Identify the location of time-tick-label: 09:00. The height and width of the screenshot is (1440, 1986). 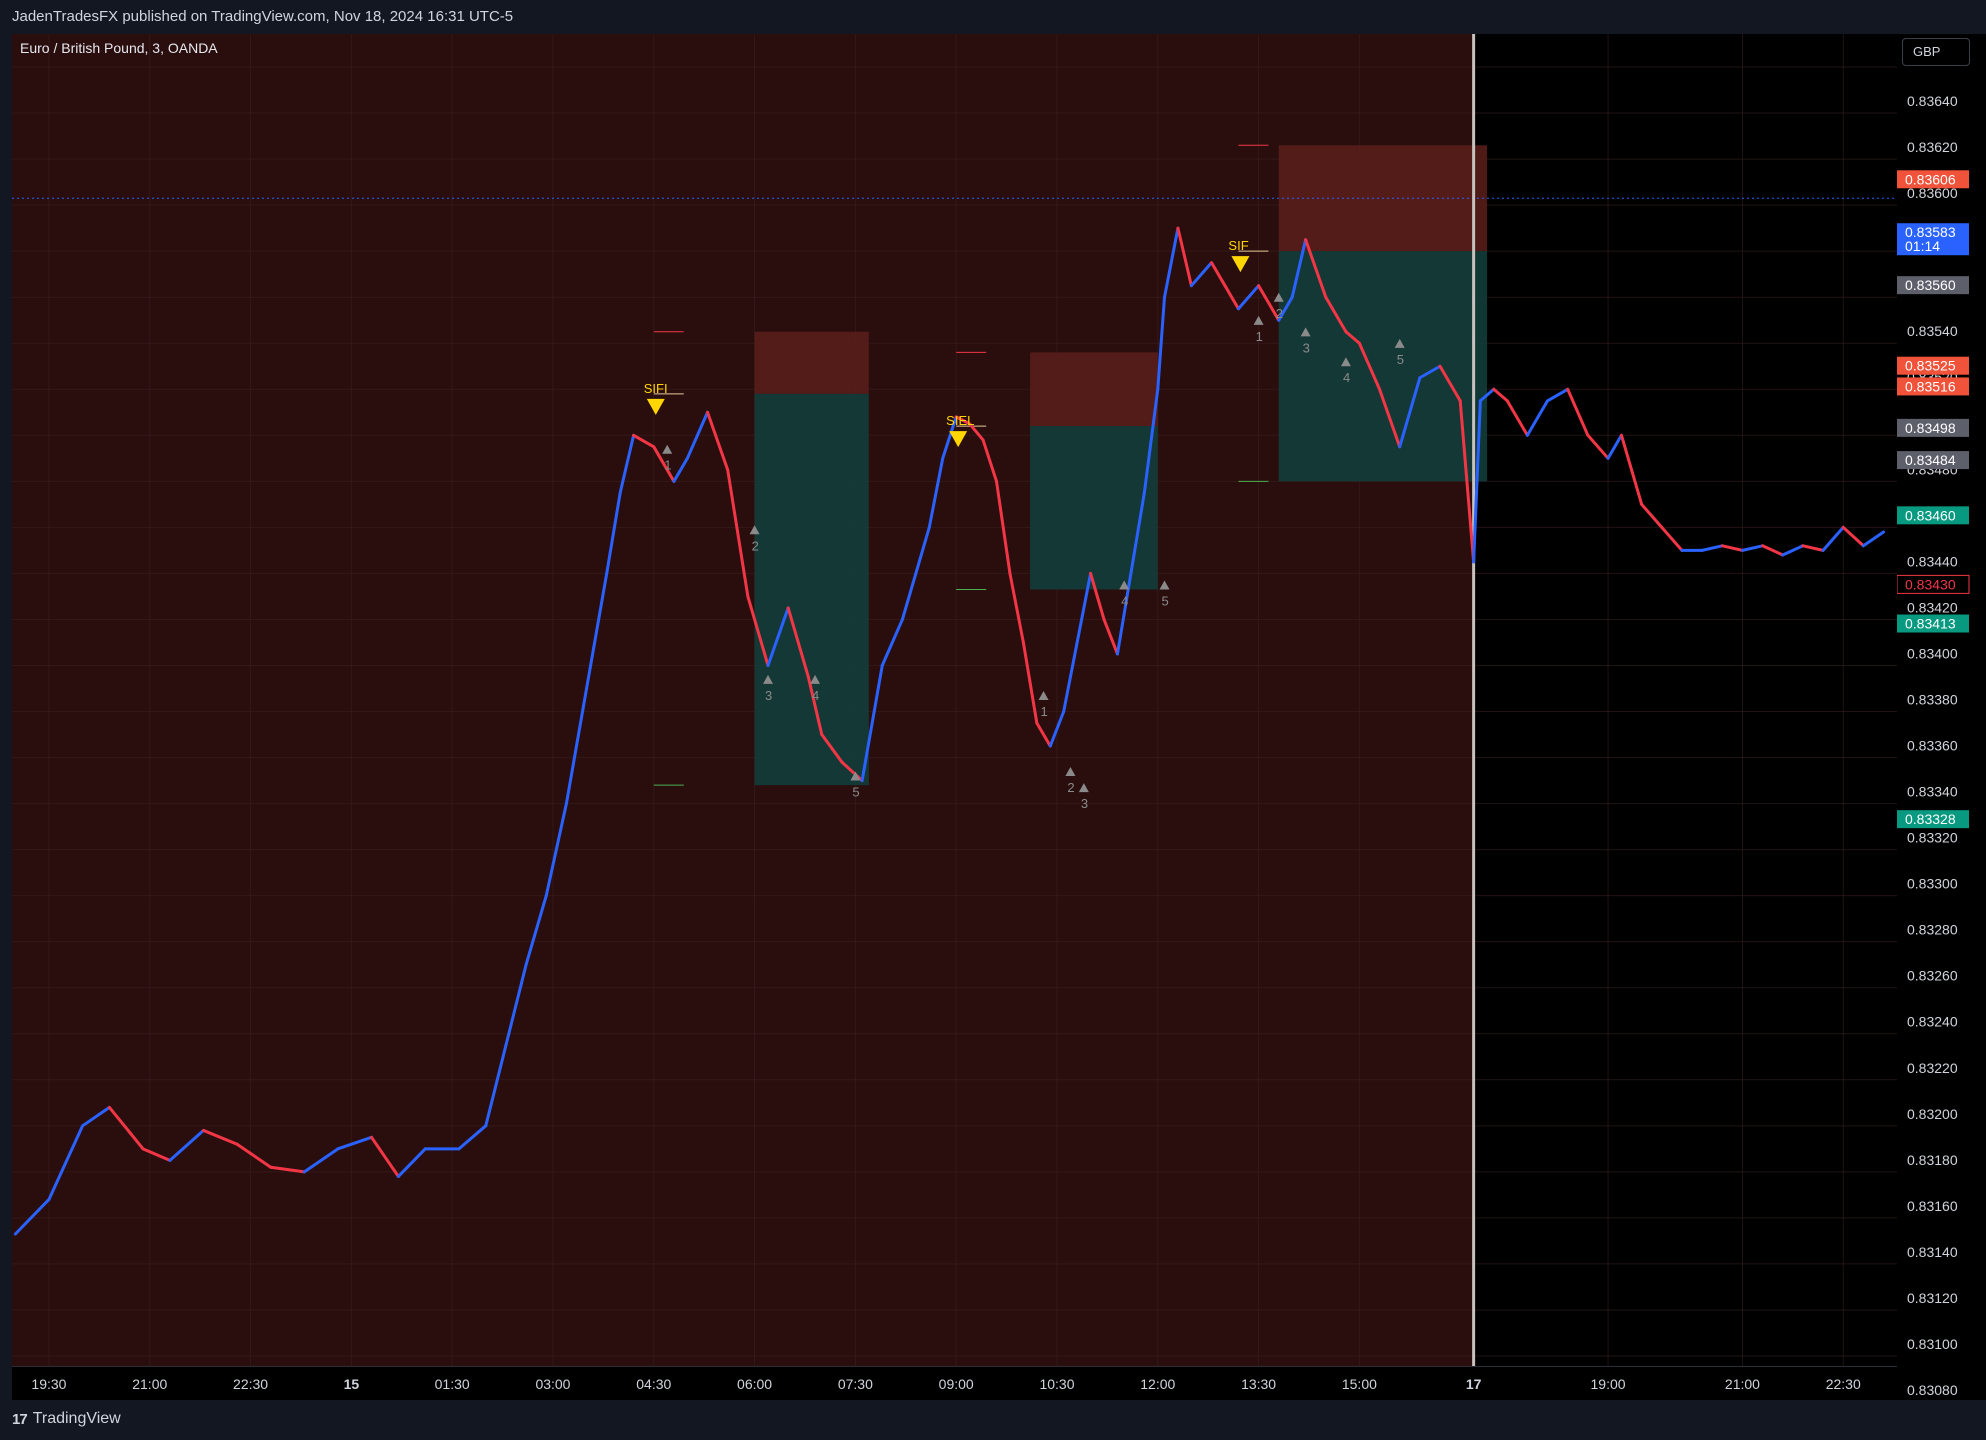
(956, 1384).